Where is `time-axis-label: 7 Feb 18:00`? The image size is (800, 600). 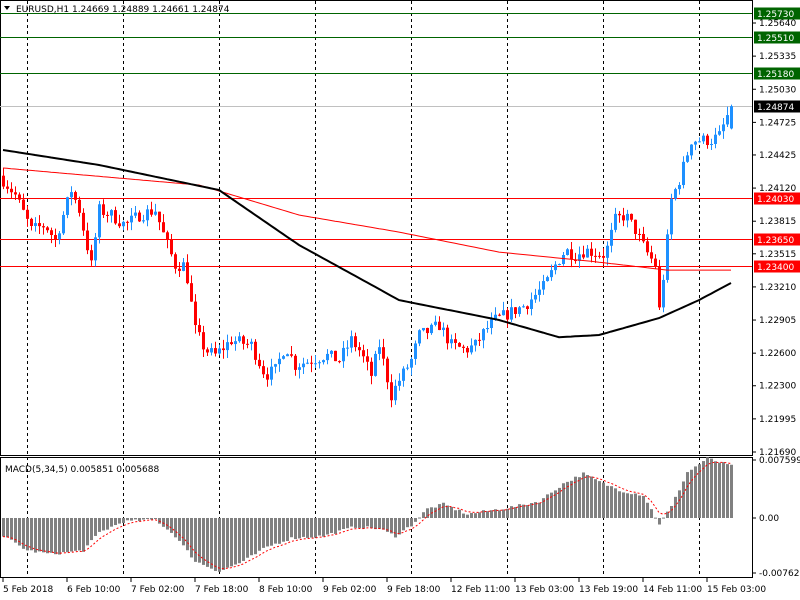 time-axis-label: 7 Feb 18:00 is located at coordinates (222, 590).